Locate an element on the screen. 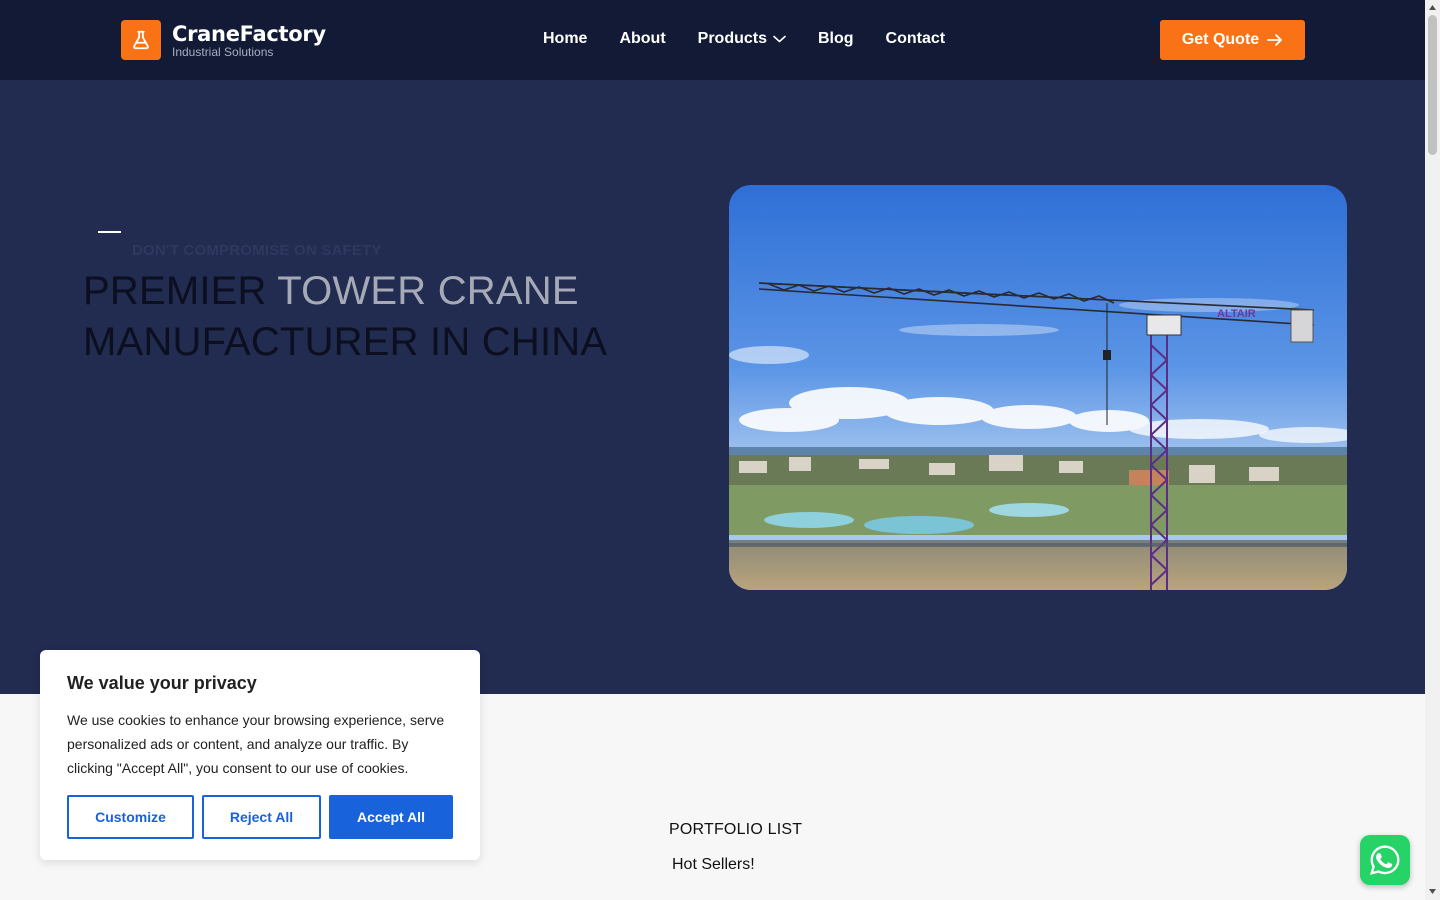 The height and width of the screenshot is (900, 1440). nav-products: Products is located at coordinates (742, 39).